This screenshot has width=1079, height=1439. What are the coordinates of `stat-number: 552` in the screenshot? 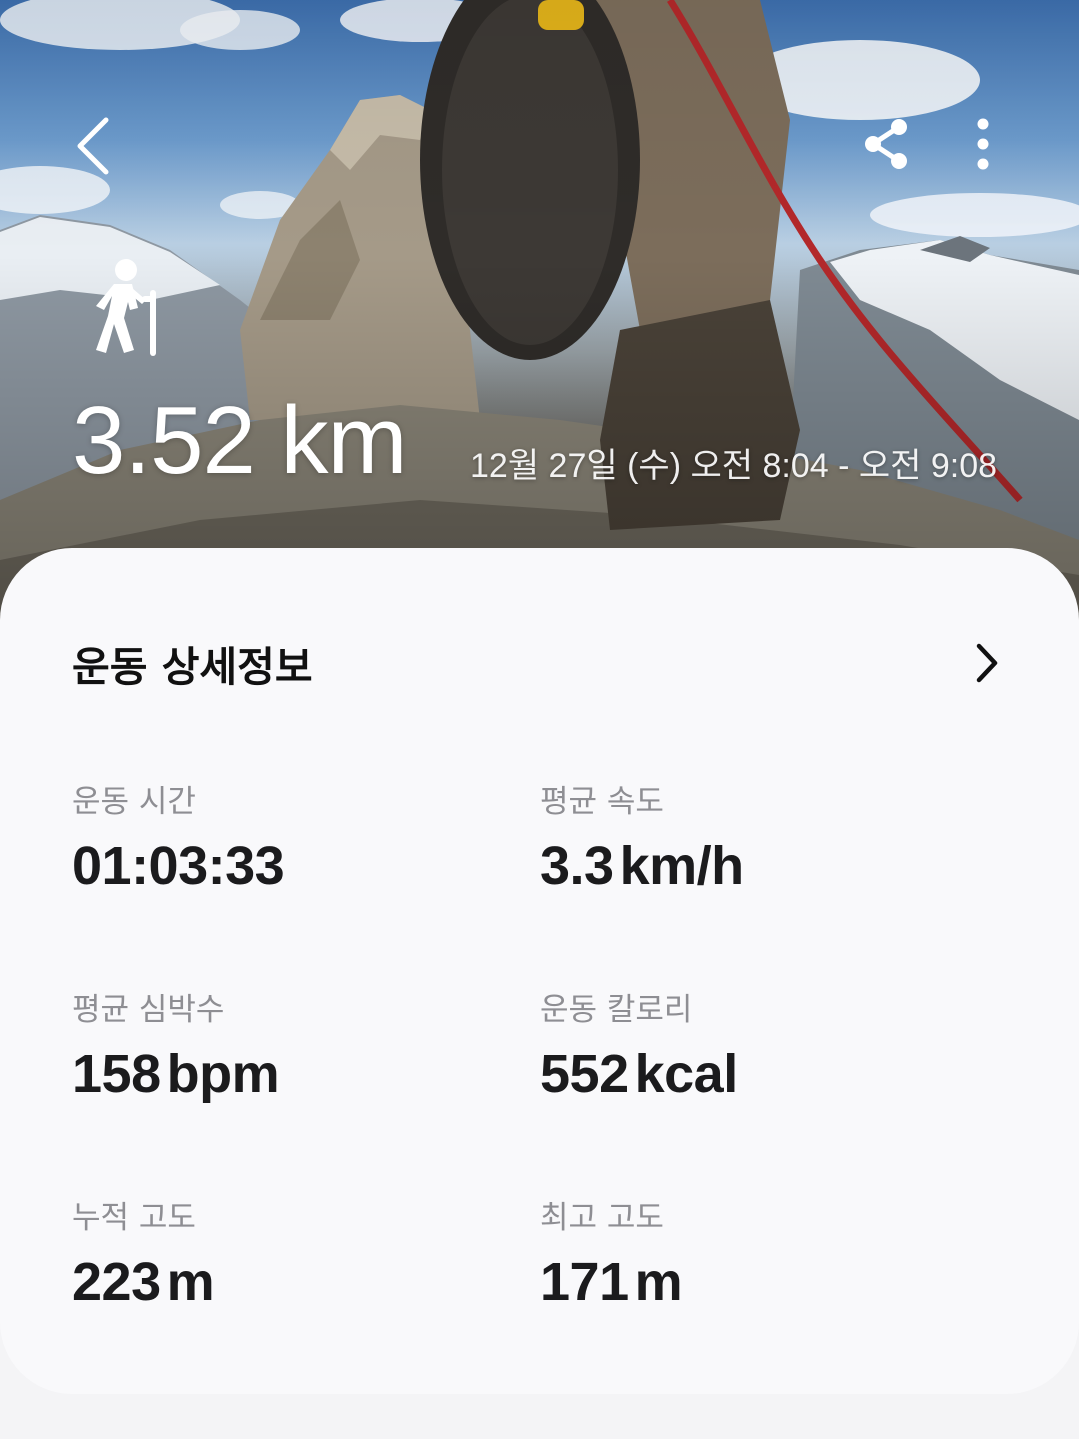 It's located at (584, 1074).